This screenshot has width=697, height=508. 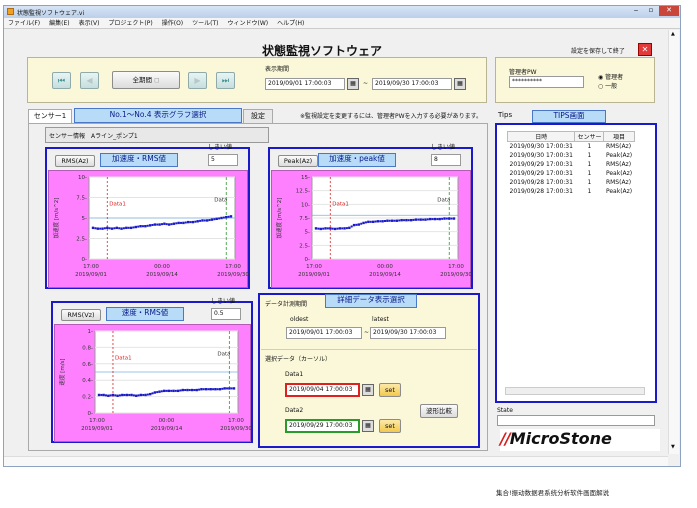 What do you see at coordinates (290, 23) in the screenshot?
I see `menu-item: ヘルプ(H)` at bounding box center [290, 23].